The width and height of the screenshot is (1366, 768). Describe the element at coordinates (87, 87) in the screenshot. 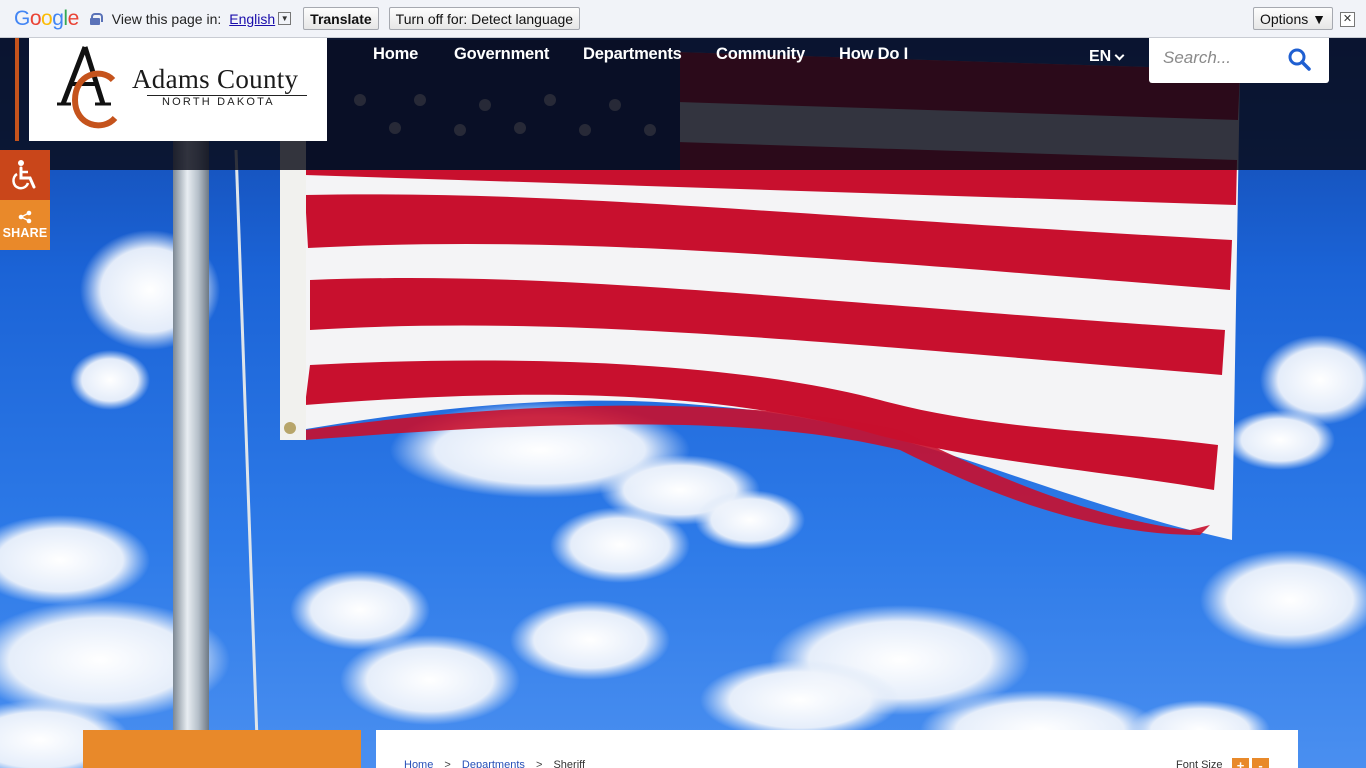

I see `county-monogram-icon` at that location.